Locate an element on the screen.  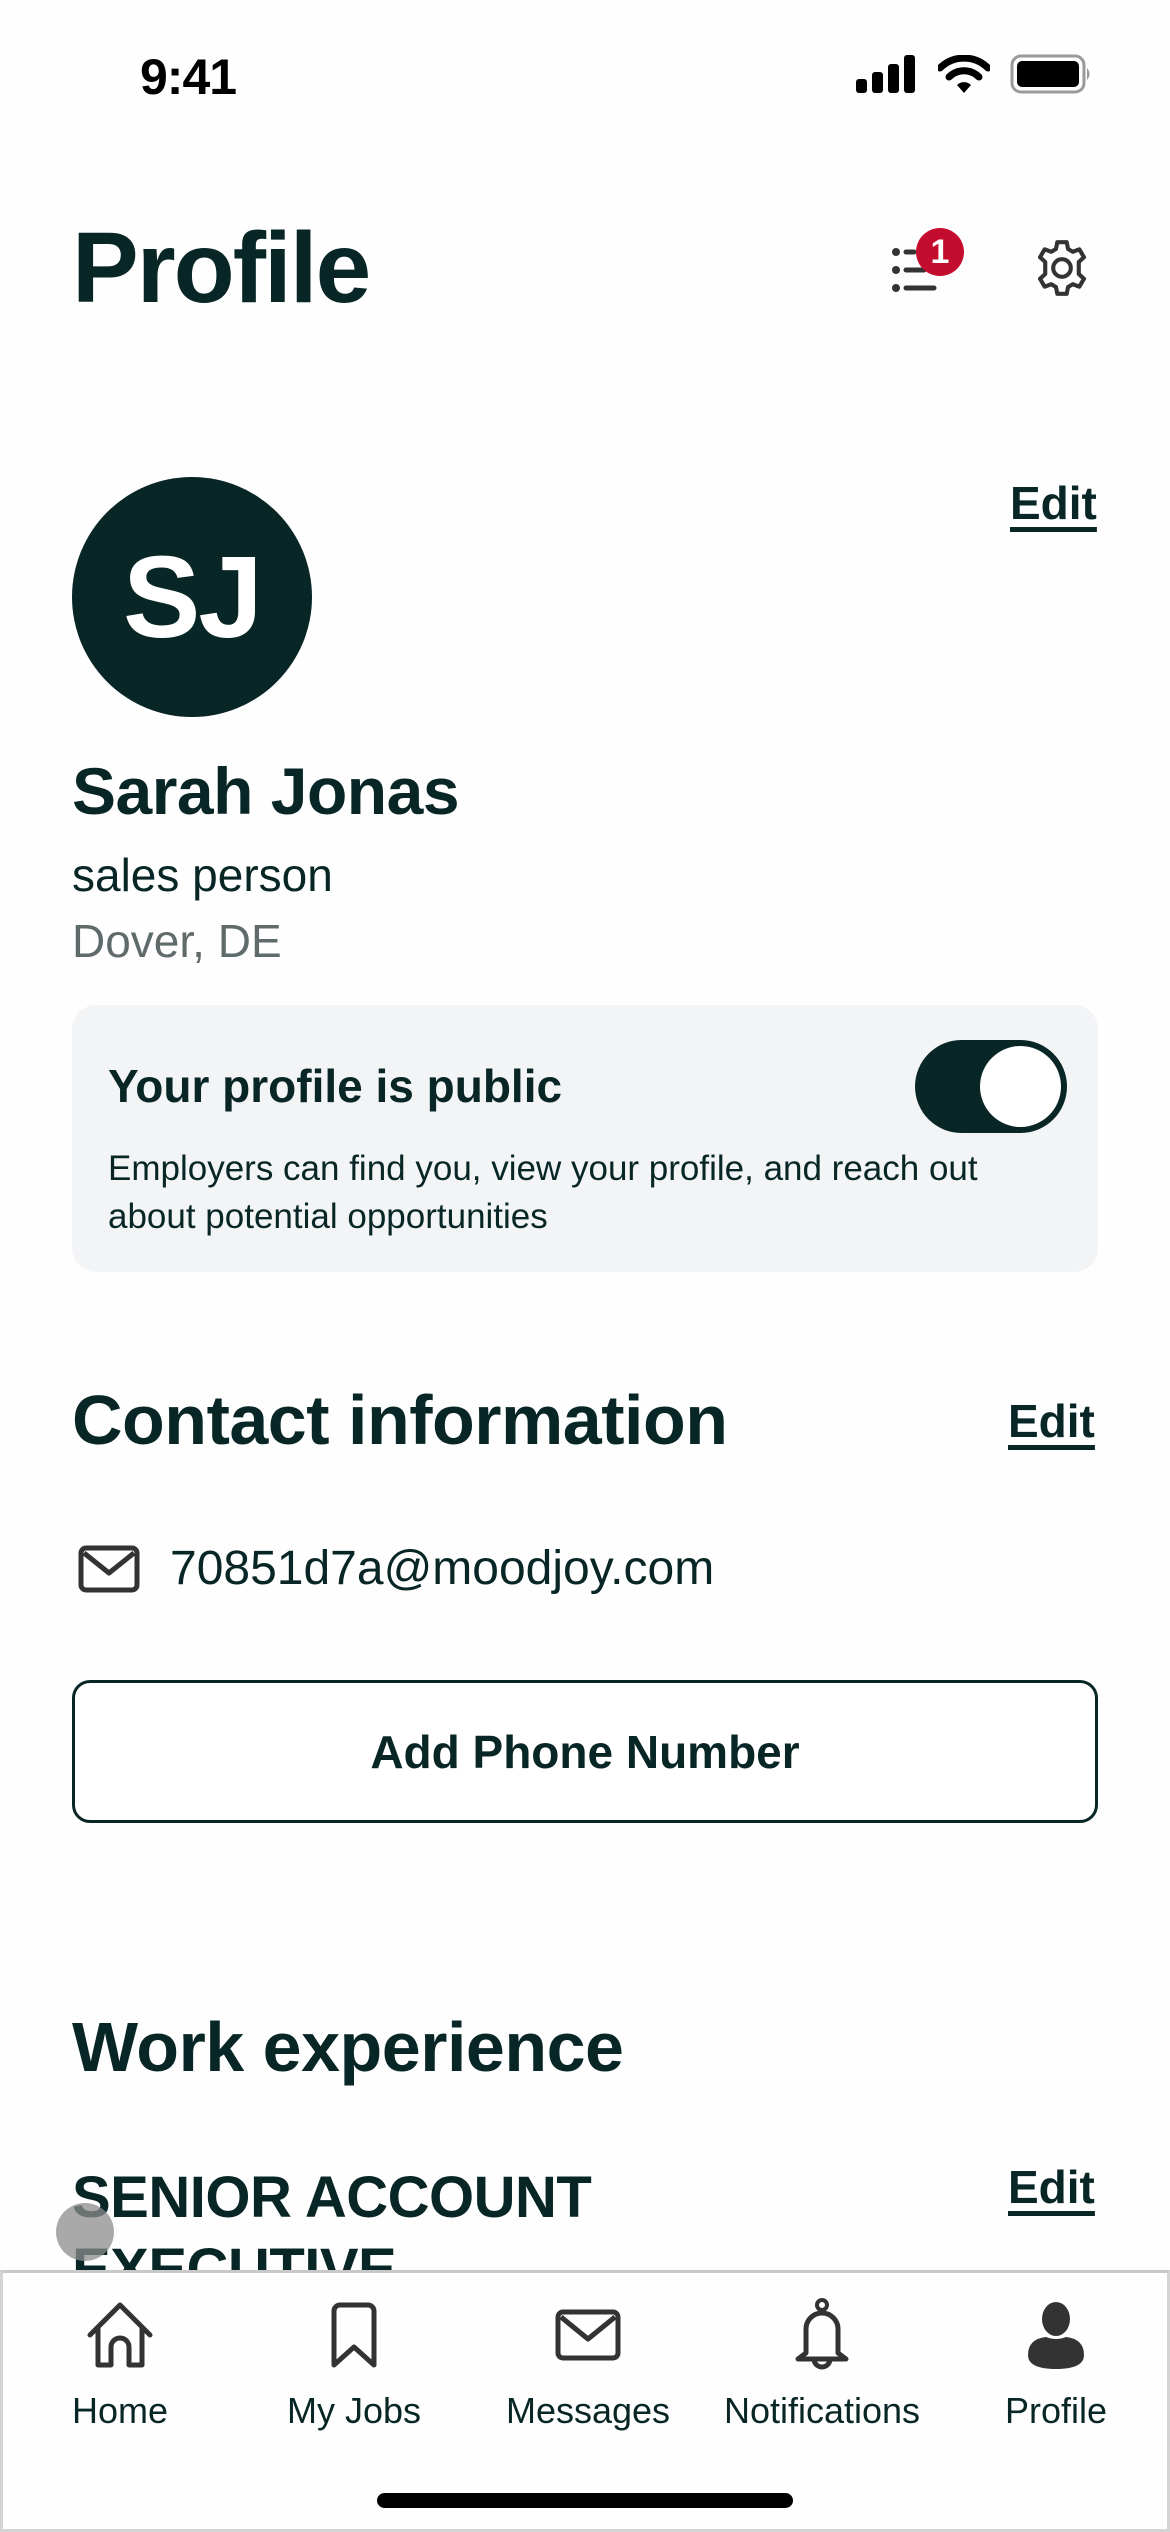
status-icons is located at coordinates (974, 74).